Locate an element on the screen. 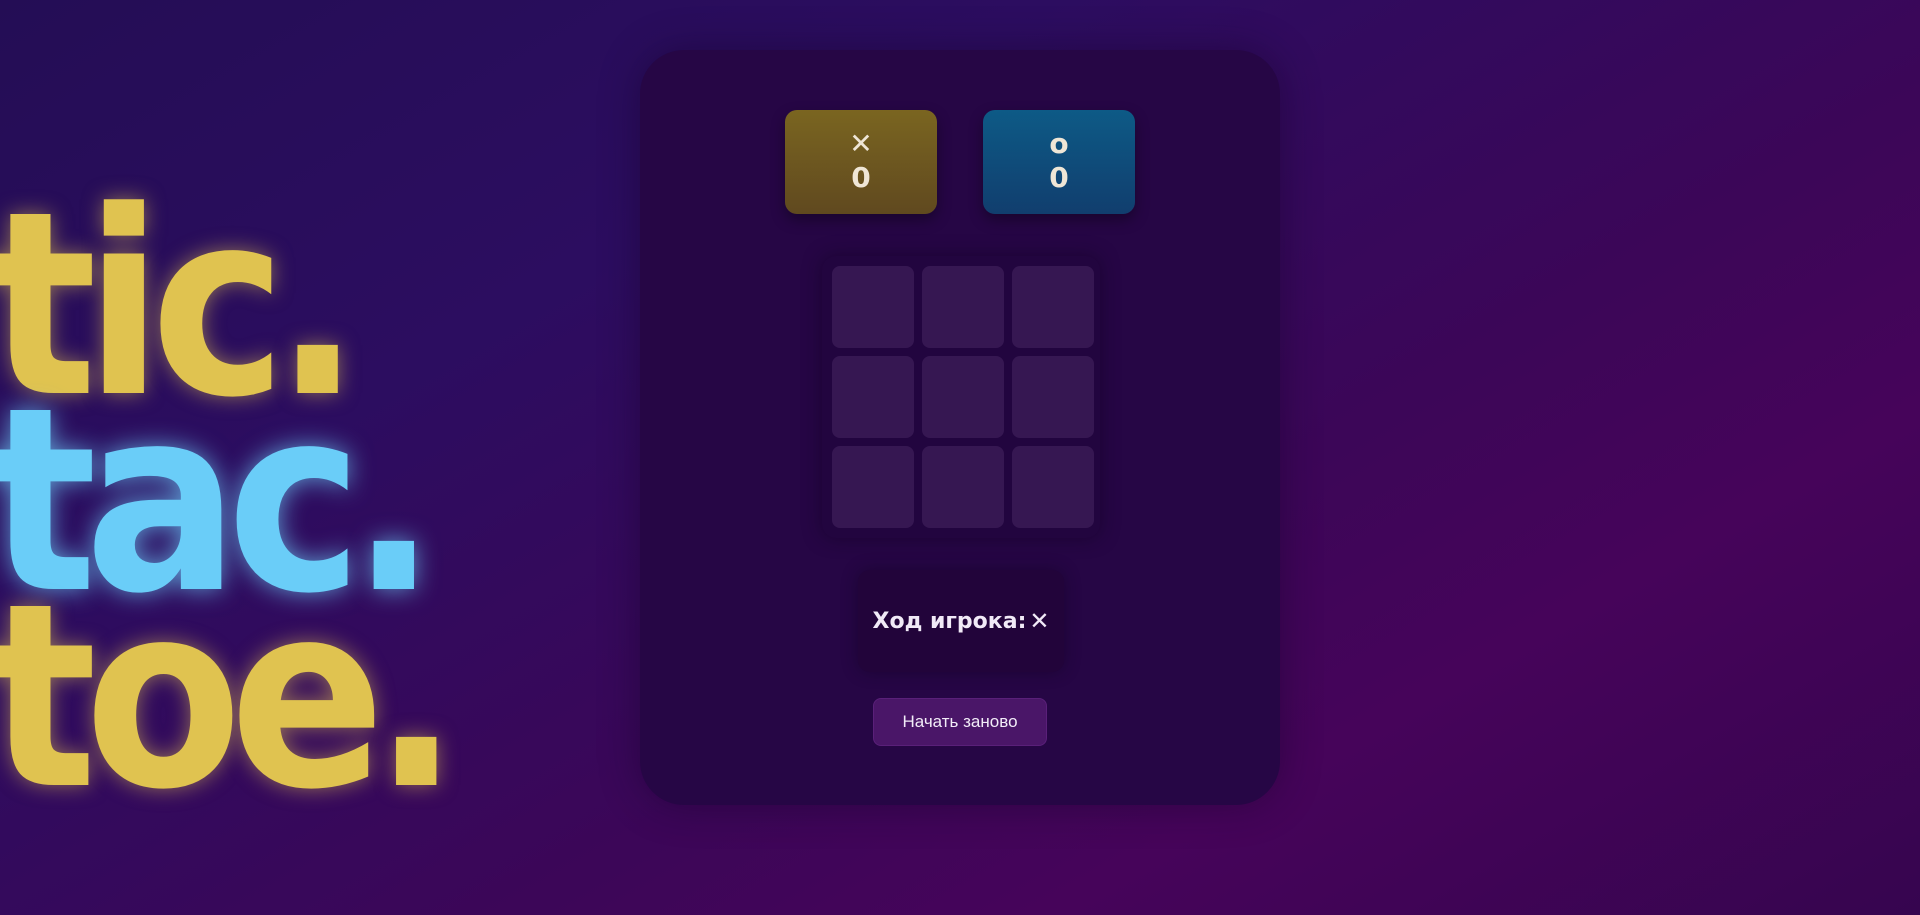  score-card-o: o 0 is located at coordinates (1059, 162).